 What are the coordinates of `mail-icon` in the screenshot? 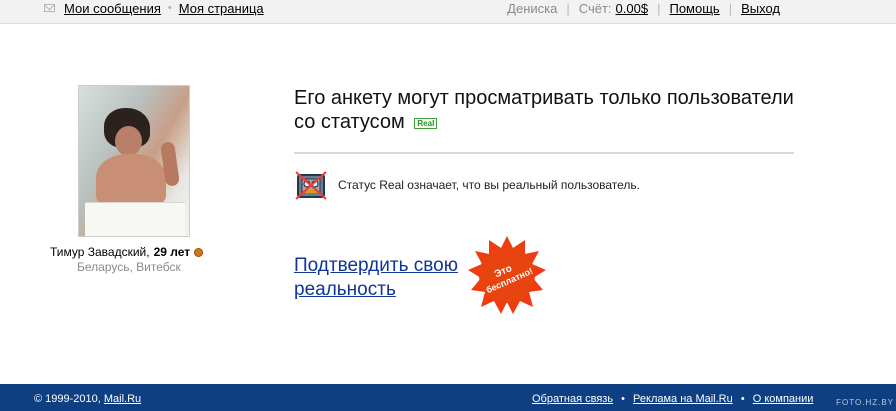 It's located at (49, 8).